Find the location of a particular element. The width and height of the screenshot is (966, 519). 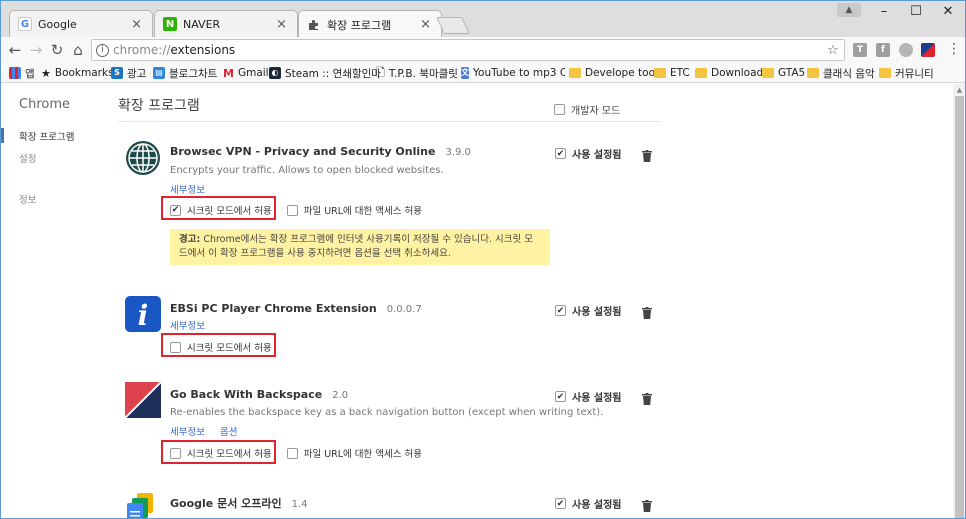

bookmark-folder-gta5: GTA5 is located at coordinates (783, 73).